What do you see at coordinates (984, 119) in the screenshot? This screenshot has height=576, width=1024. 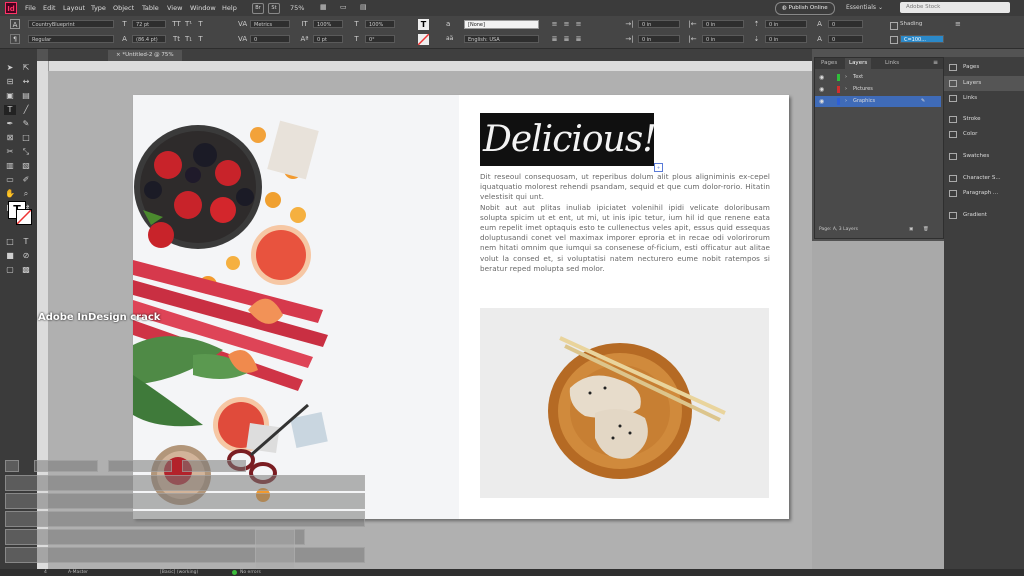 I see `dock-stroke: Stroke` at bounding box center [984, 119].